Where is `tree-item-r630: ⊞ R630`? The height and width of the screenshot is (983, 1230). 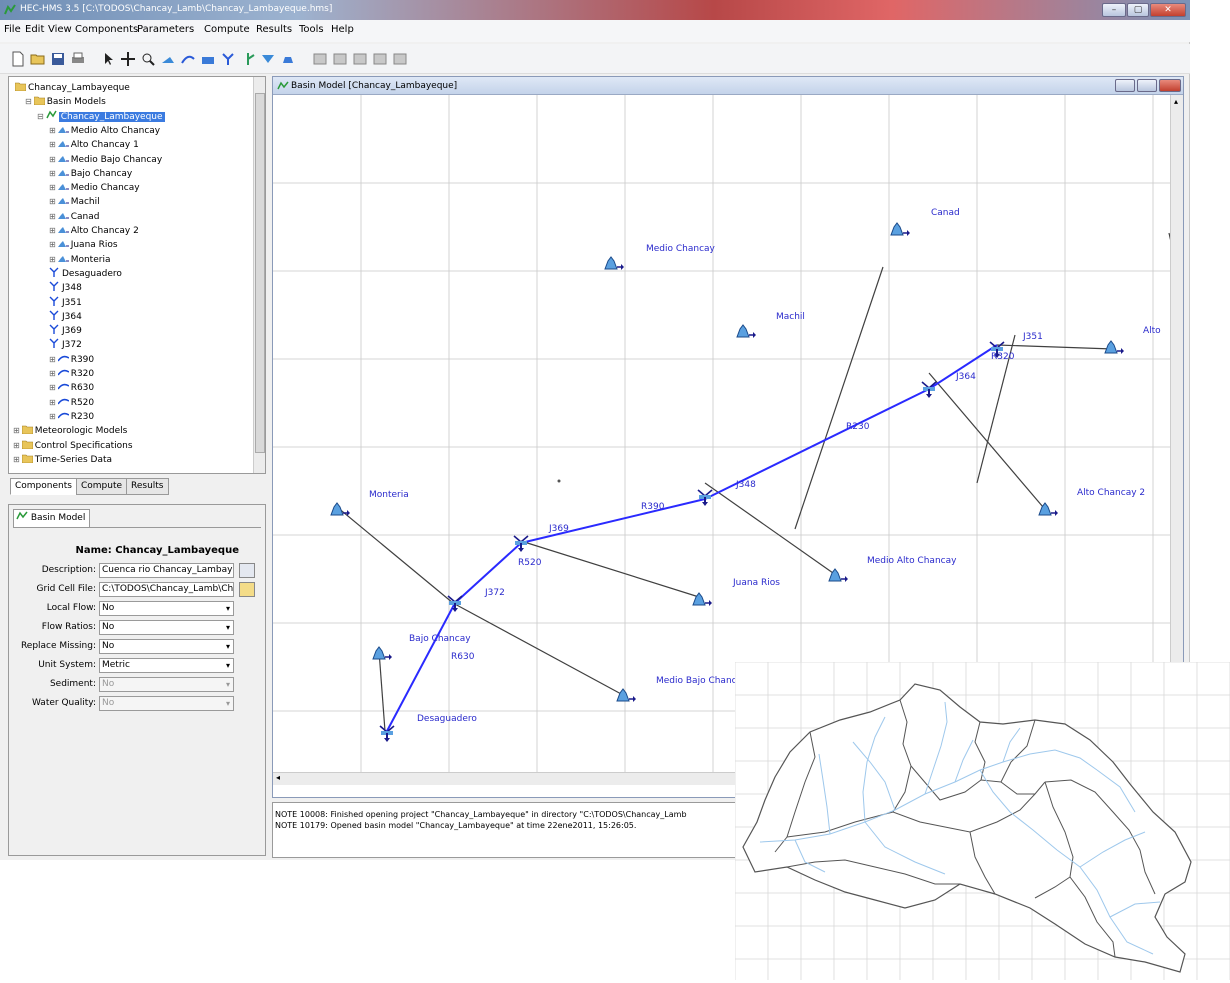
tree-item-r630: ⊞ R630 is located at coordinates (71, 387).